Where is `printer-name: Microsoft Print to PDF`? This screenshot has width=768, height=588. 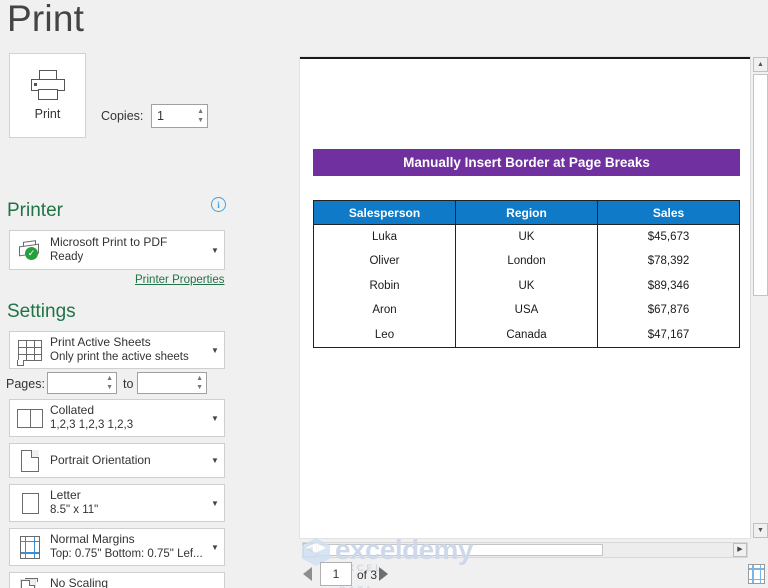 printer-name: Microsoft Print to PDF is located at coordinates (109, 242).